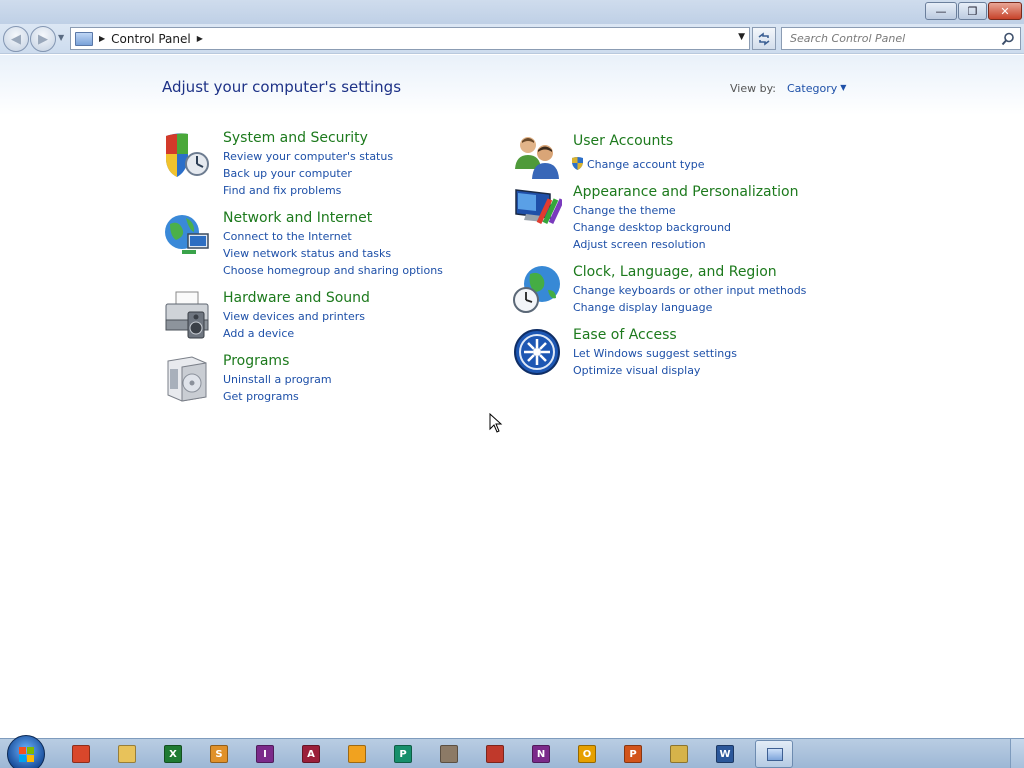  What do you see at coordinates (16, 39) in the screenshot?
I see `back-button: ◀` at bounding box center [16, 39].